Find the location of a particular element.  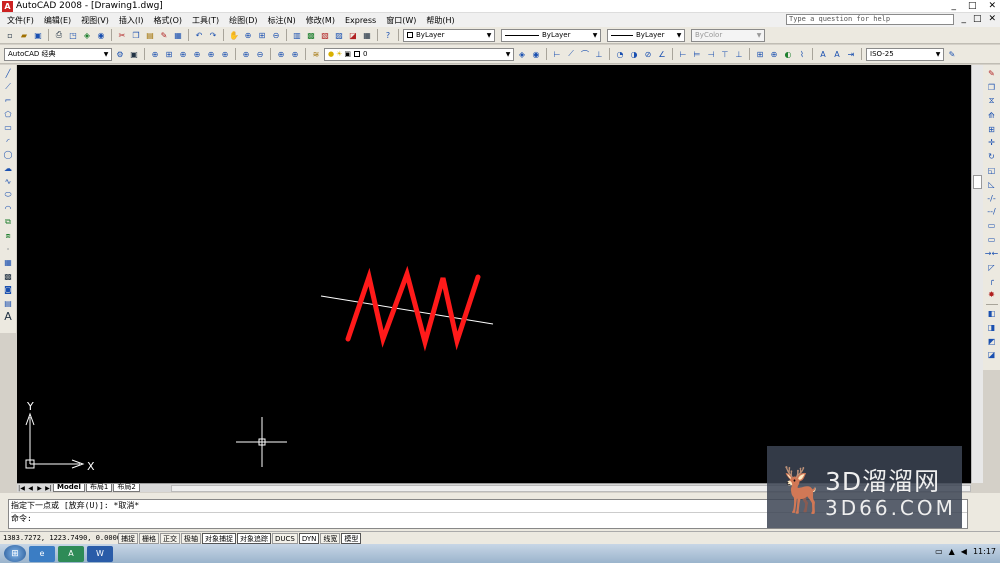

ducs-toggle: DUCS is located at coordinates (285, 538).